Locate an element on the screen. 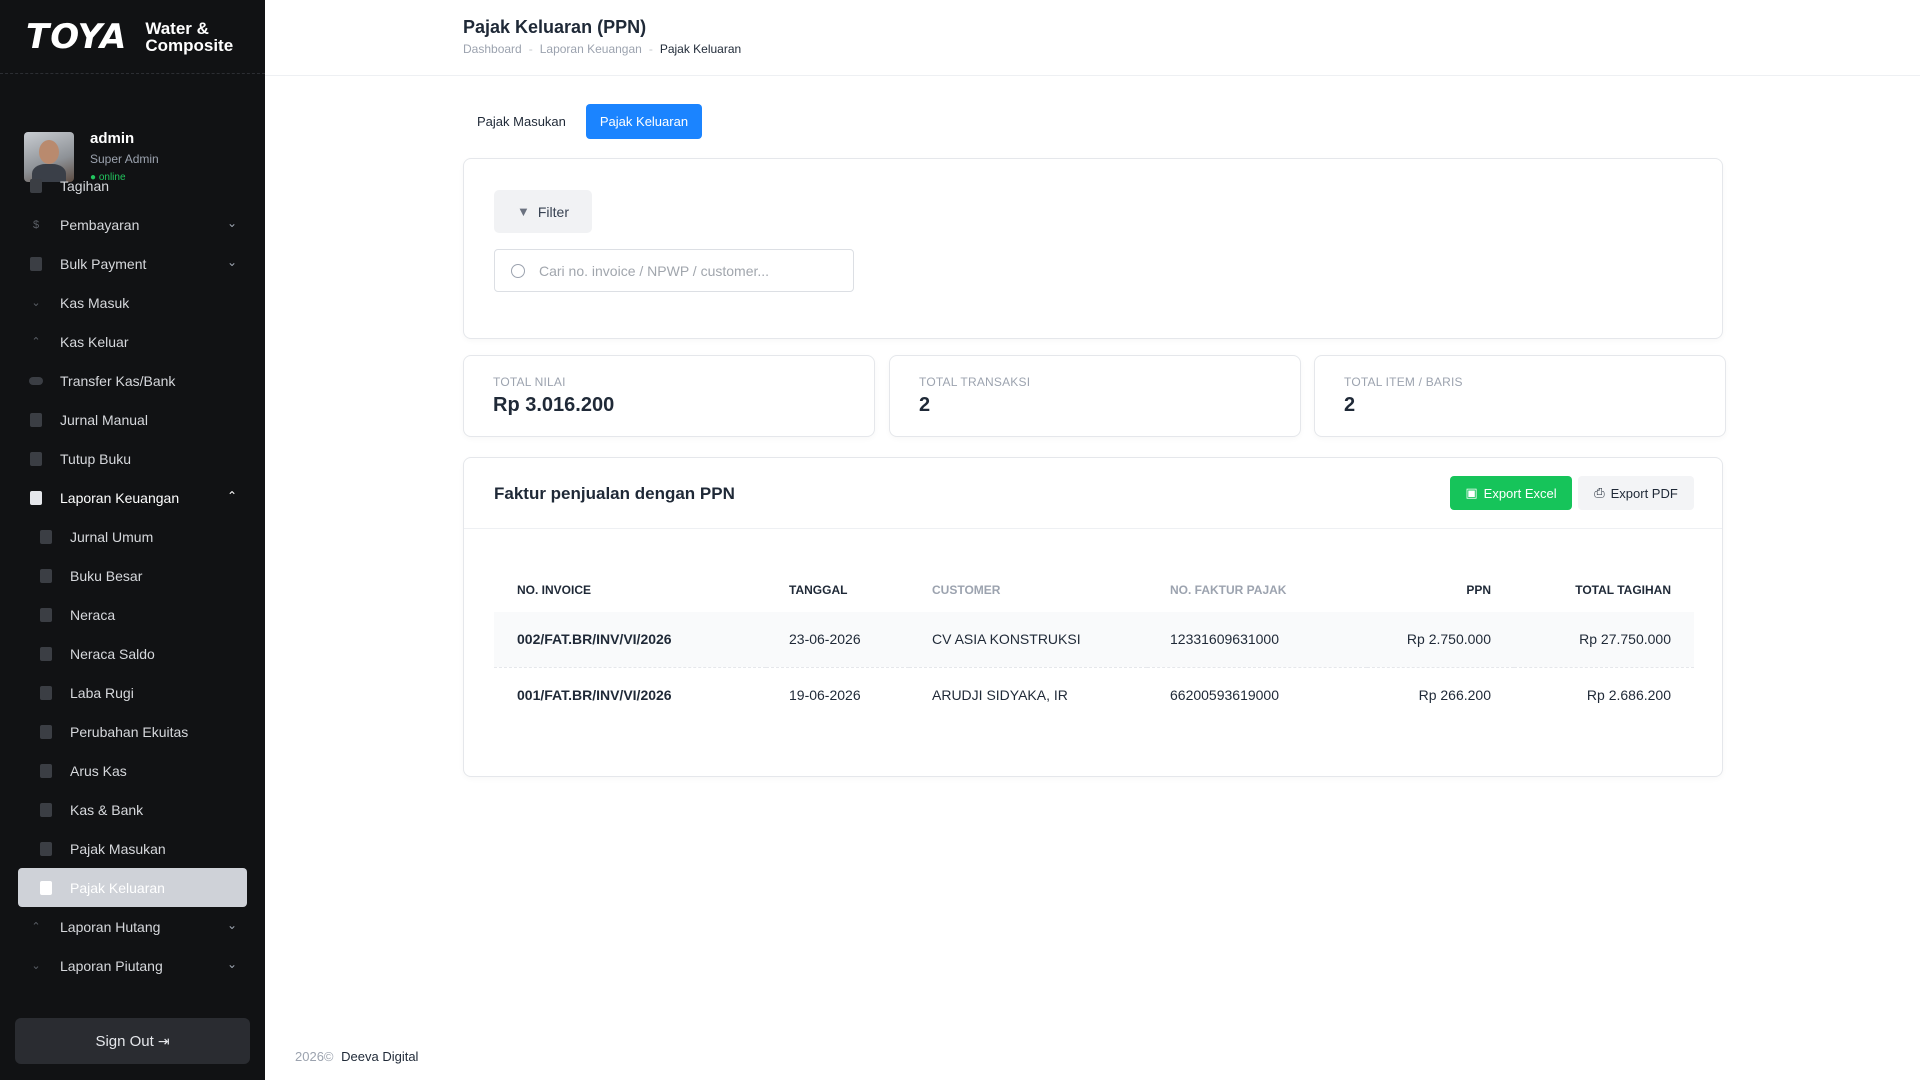 The width and height of the screenshot is (1920, 1080). export-excel-label: Export Excel is located at coordinates (1520, 493).